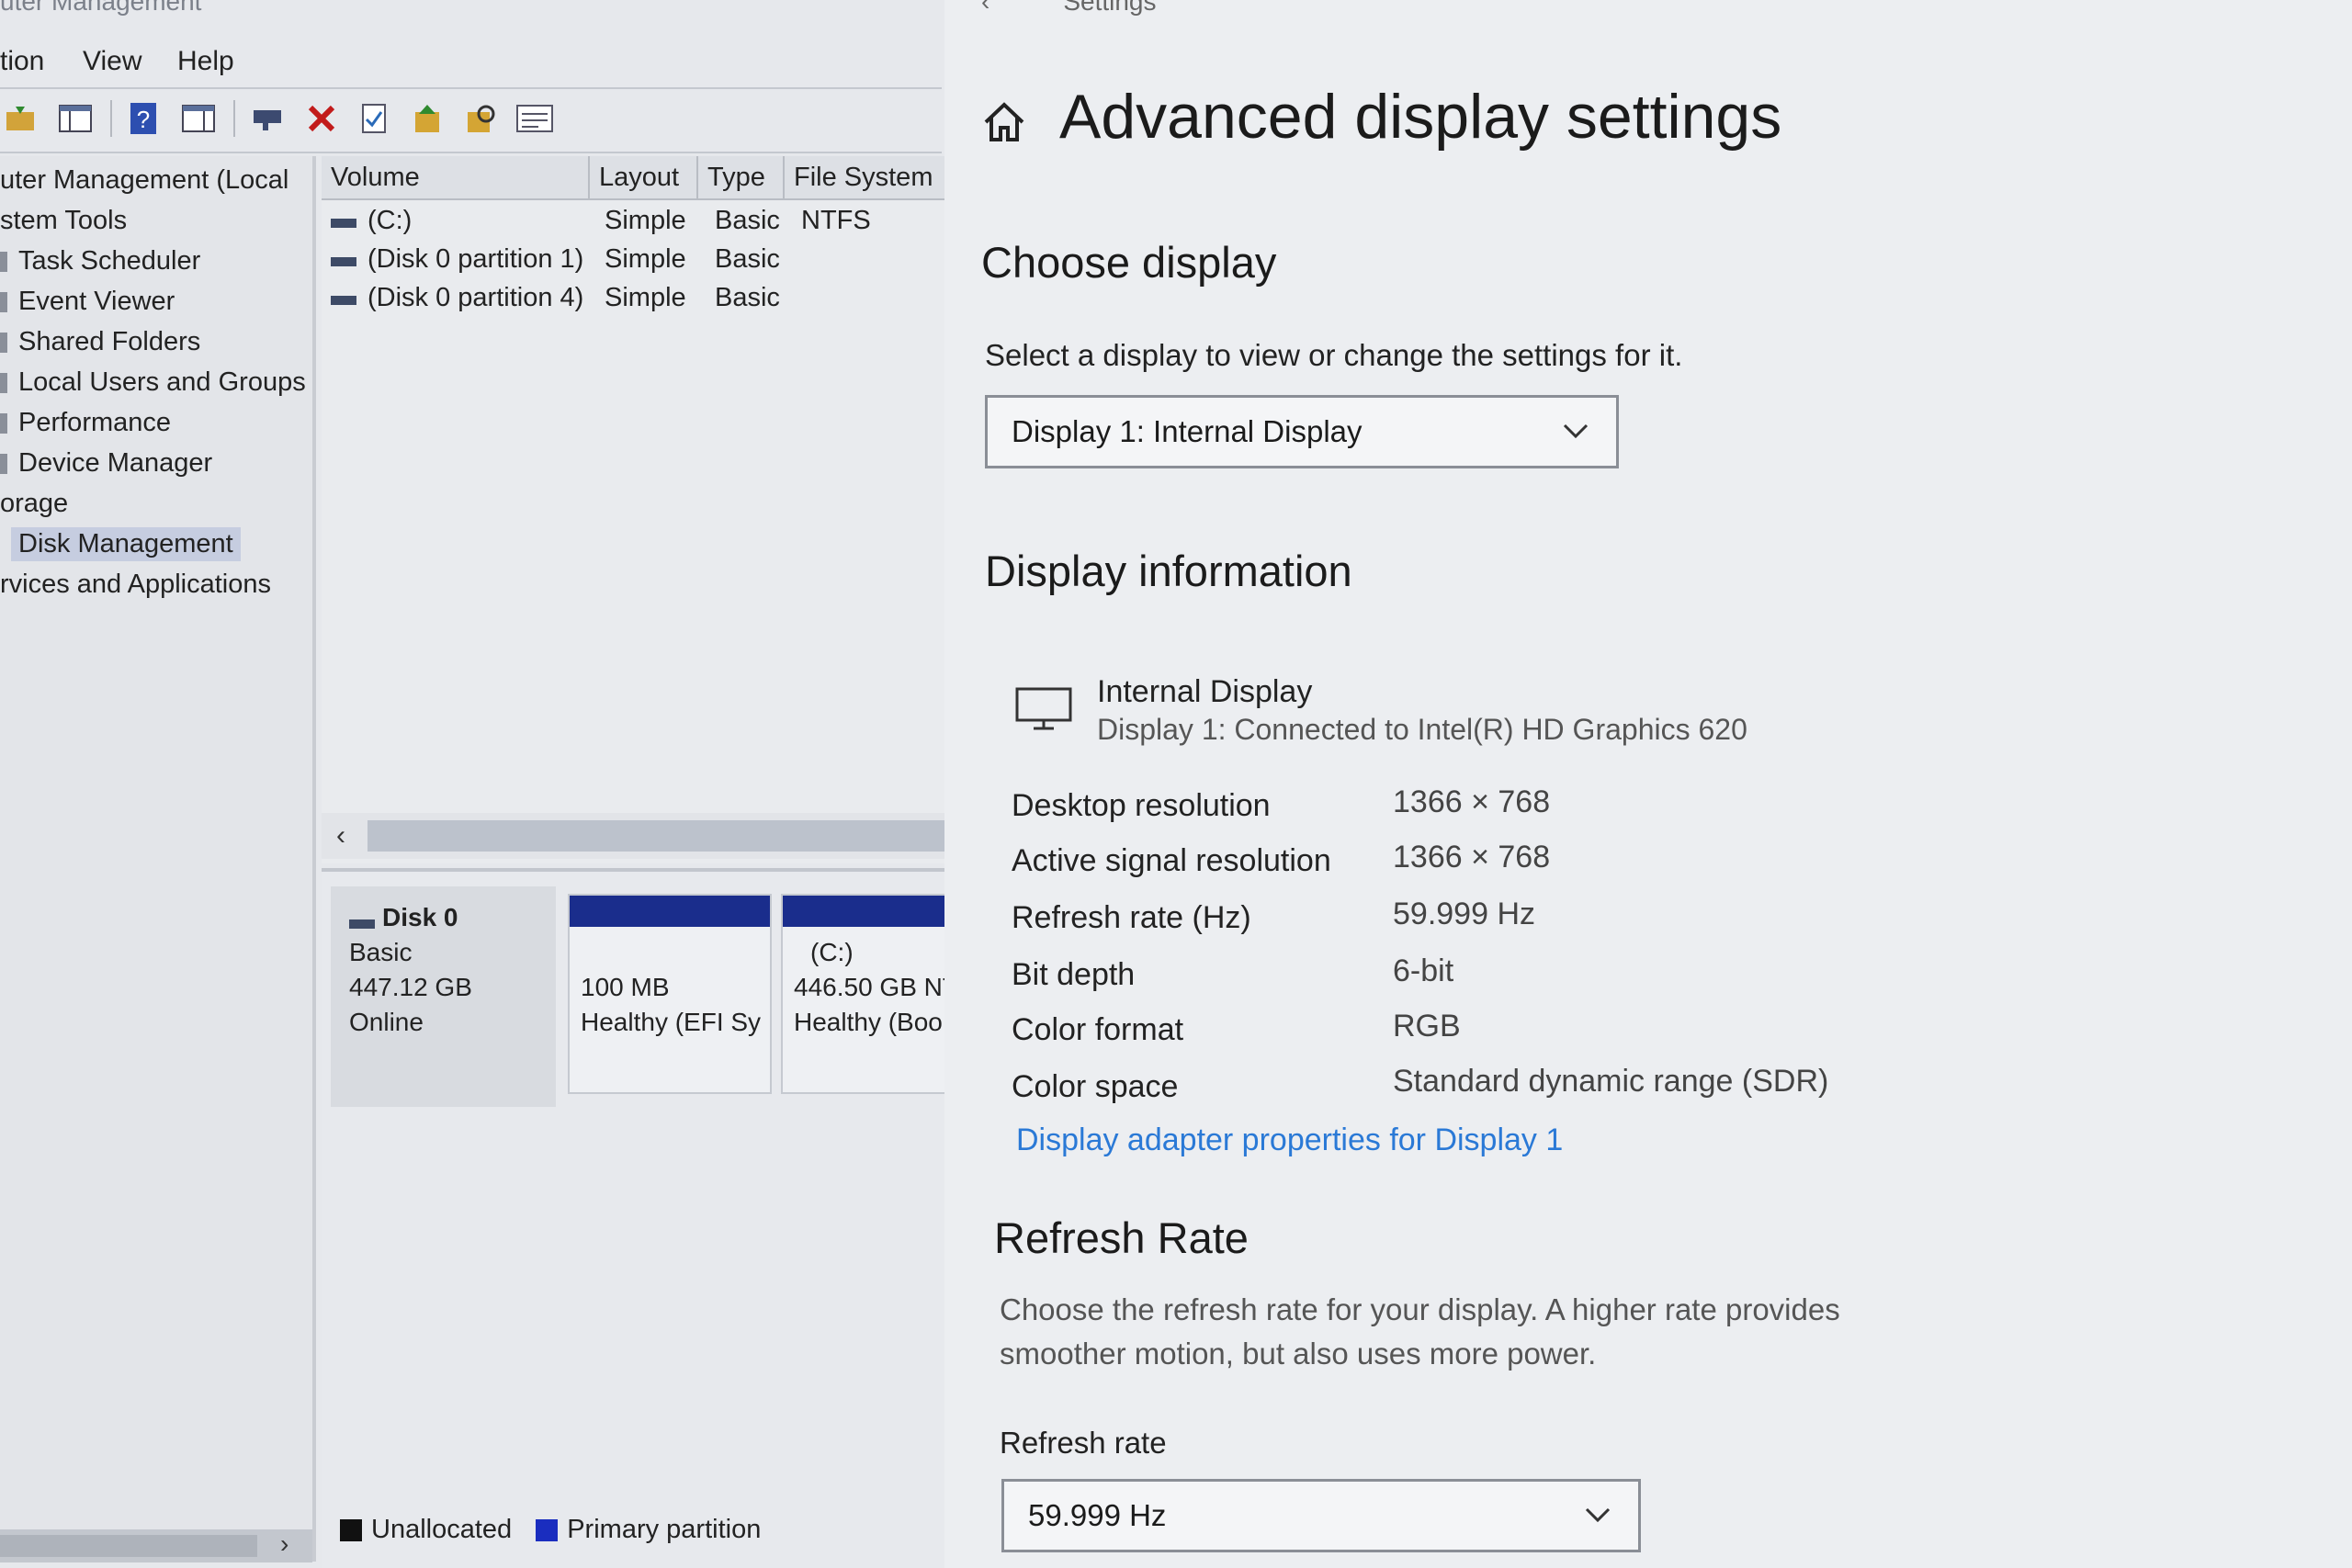 The image size is (2352, 1568). Describe the element at coordinates (482, 118) in the screenshot. I see `search-icon` at that location.